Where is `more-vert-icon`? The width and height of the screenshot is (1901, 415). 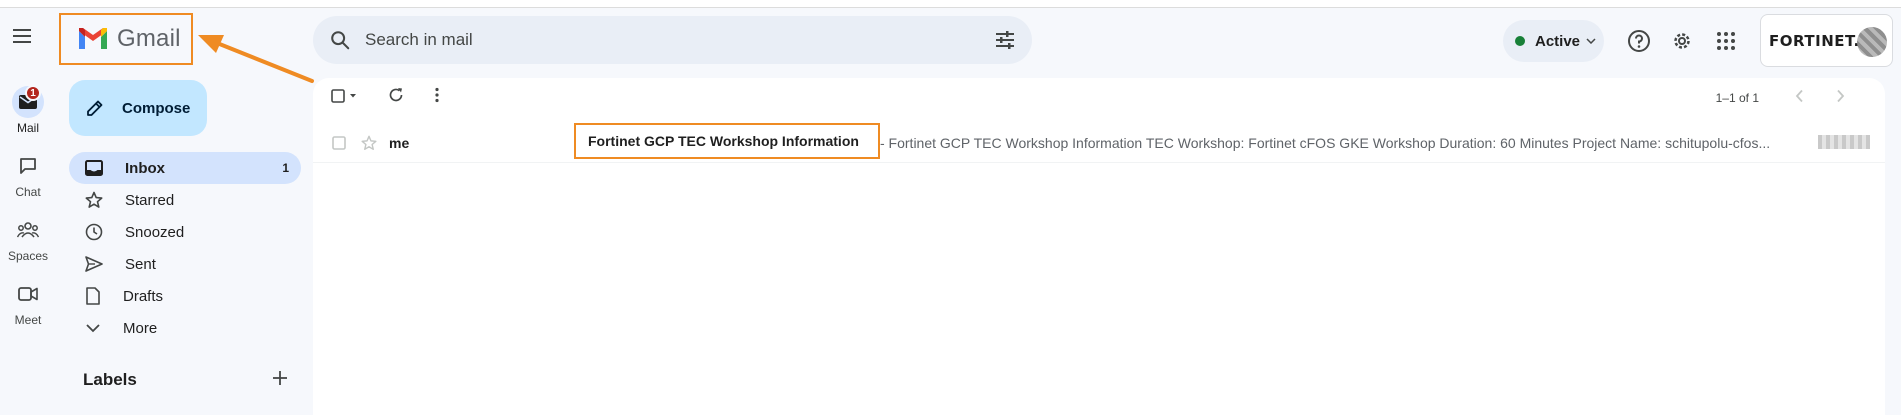 more-vert-icon is located at coordinates (437, 95).